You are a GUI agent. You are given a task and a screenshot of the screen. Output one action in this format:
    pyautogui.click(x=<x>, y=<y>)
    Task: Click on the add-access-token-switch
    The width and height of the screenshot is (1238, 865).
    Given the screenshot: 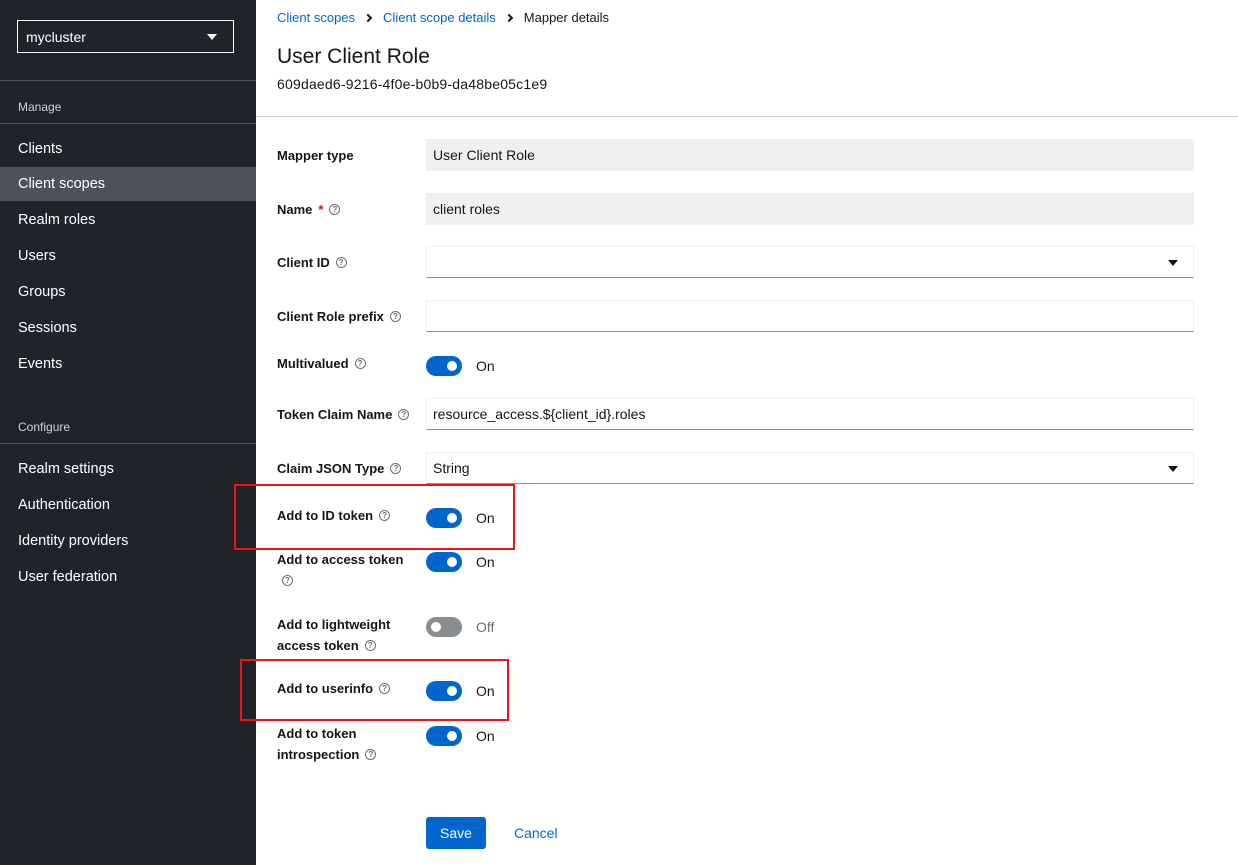 What is the action you would take?
    pyautogui.click(x=444, y=562)
    